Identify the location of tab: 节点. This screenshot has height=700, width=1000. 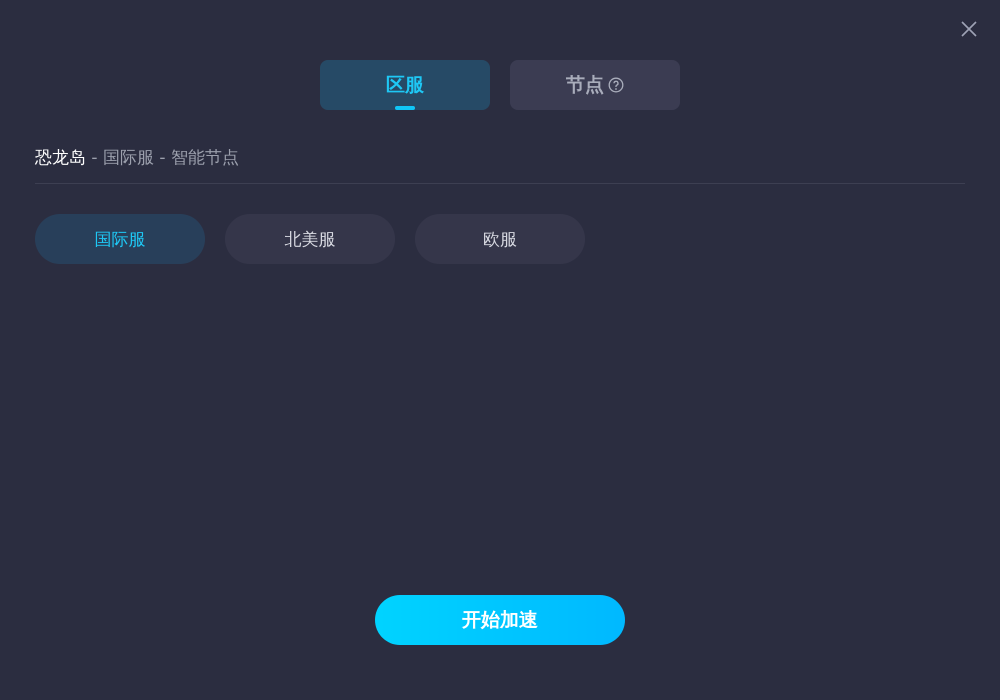
(595, 85).